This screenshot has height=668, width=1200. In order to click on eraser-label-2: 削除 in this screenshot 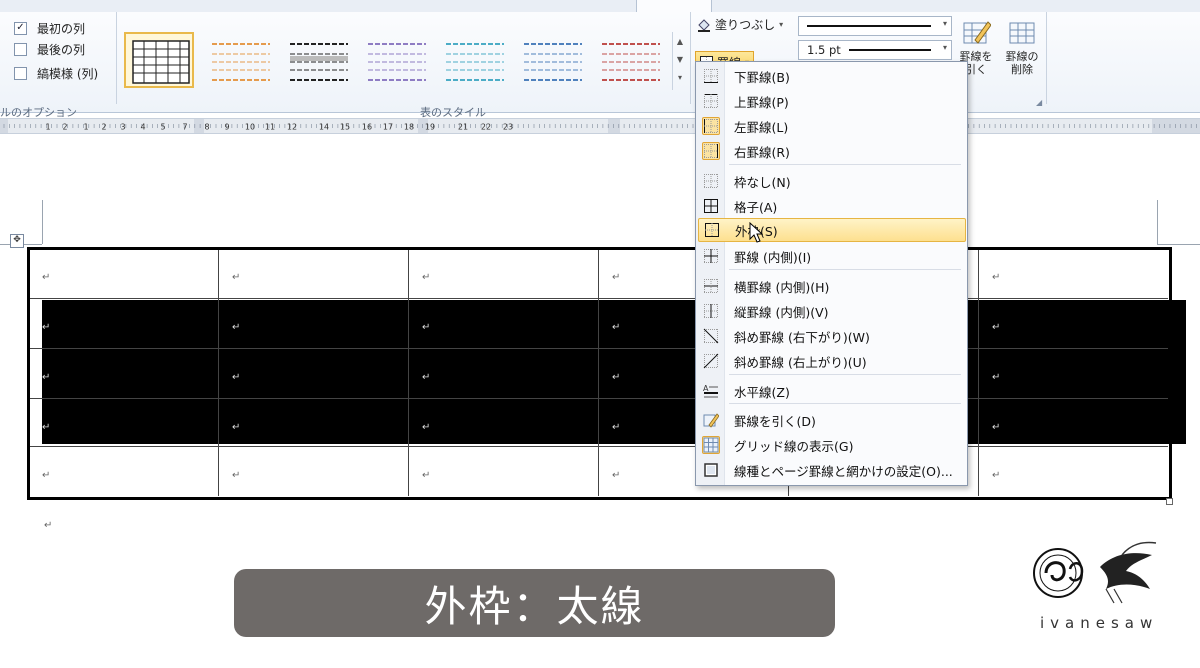, I will do `click(1022, 69)`.